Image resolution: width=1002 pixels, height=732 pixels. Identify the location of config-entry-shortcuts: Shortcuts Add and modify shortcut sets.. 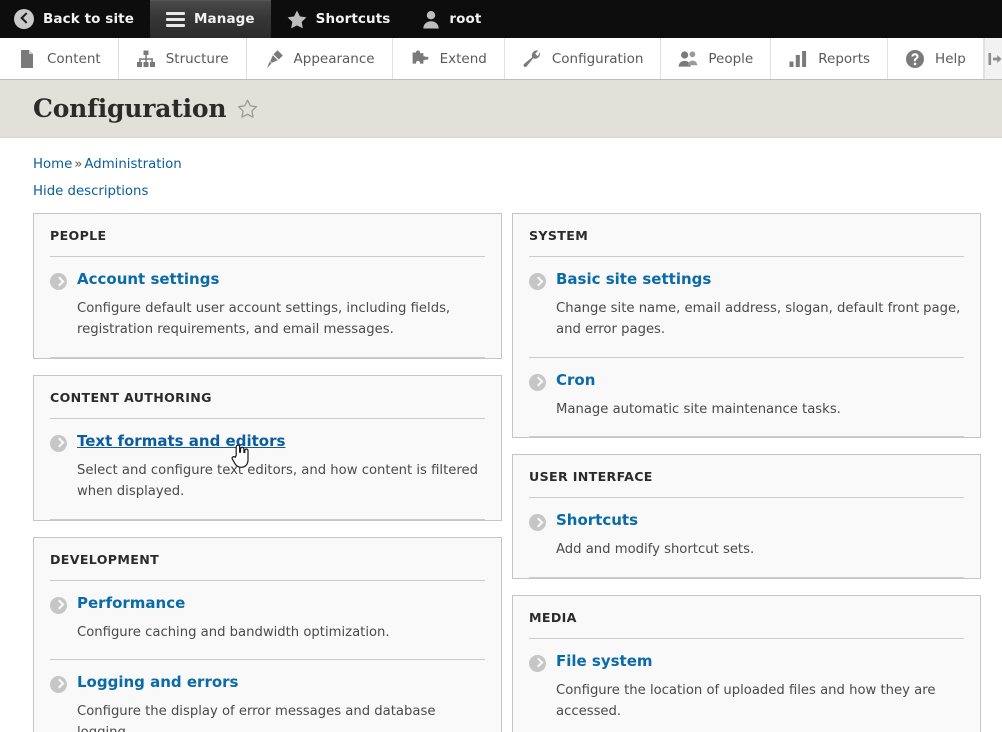
(746, 538).